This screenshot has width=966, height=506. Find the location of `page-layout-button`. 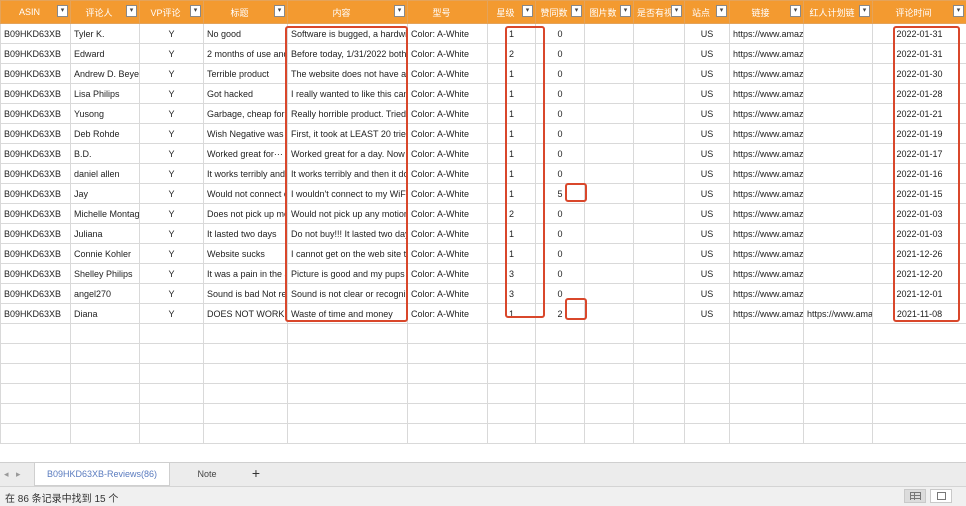

page-layout-button is located at coordinates (941, 496).